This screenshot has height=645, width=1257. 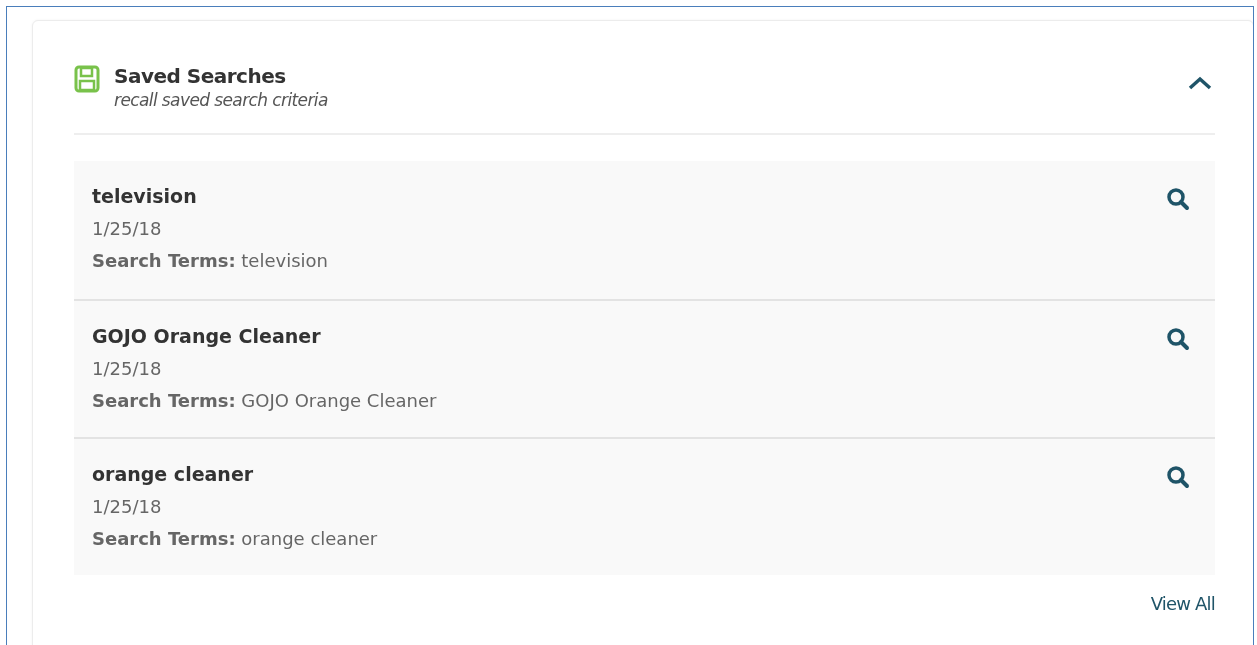 What do you see at coordinates (265, 401) in the screenshot?
I see `search-terms: Search Terms: GOJO Orange Cleaner` at bounding box center [265, 401].